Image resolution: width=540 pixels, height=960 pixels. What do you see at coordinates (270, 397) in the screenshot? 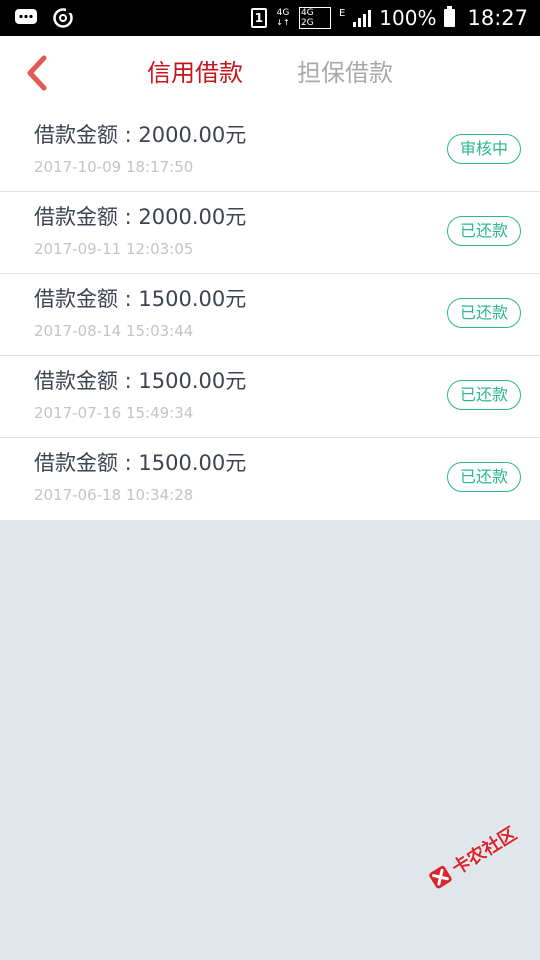
I see `list-item: 借款金额 : 1500.00元 2017-07-16 15:49:34 已还款` at bounding box center [270, 397].